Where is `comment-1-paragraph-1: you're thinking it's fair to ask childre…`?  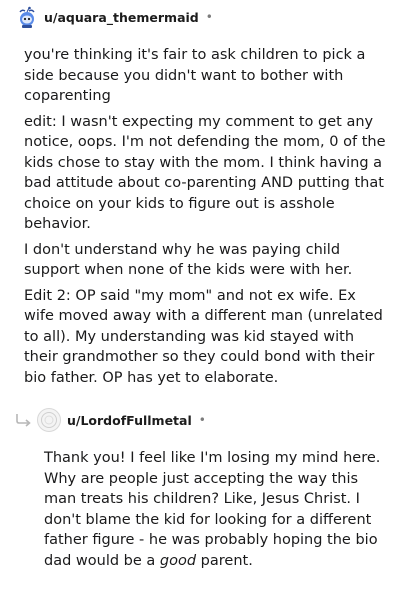
comment-1-paragraph-1: you're thinking it's fair to ask childre… is located at coordinates (195, 75).